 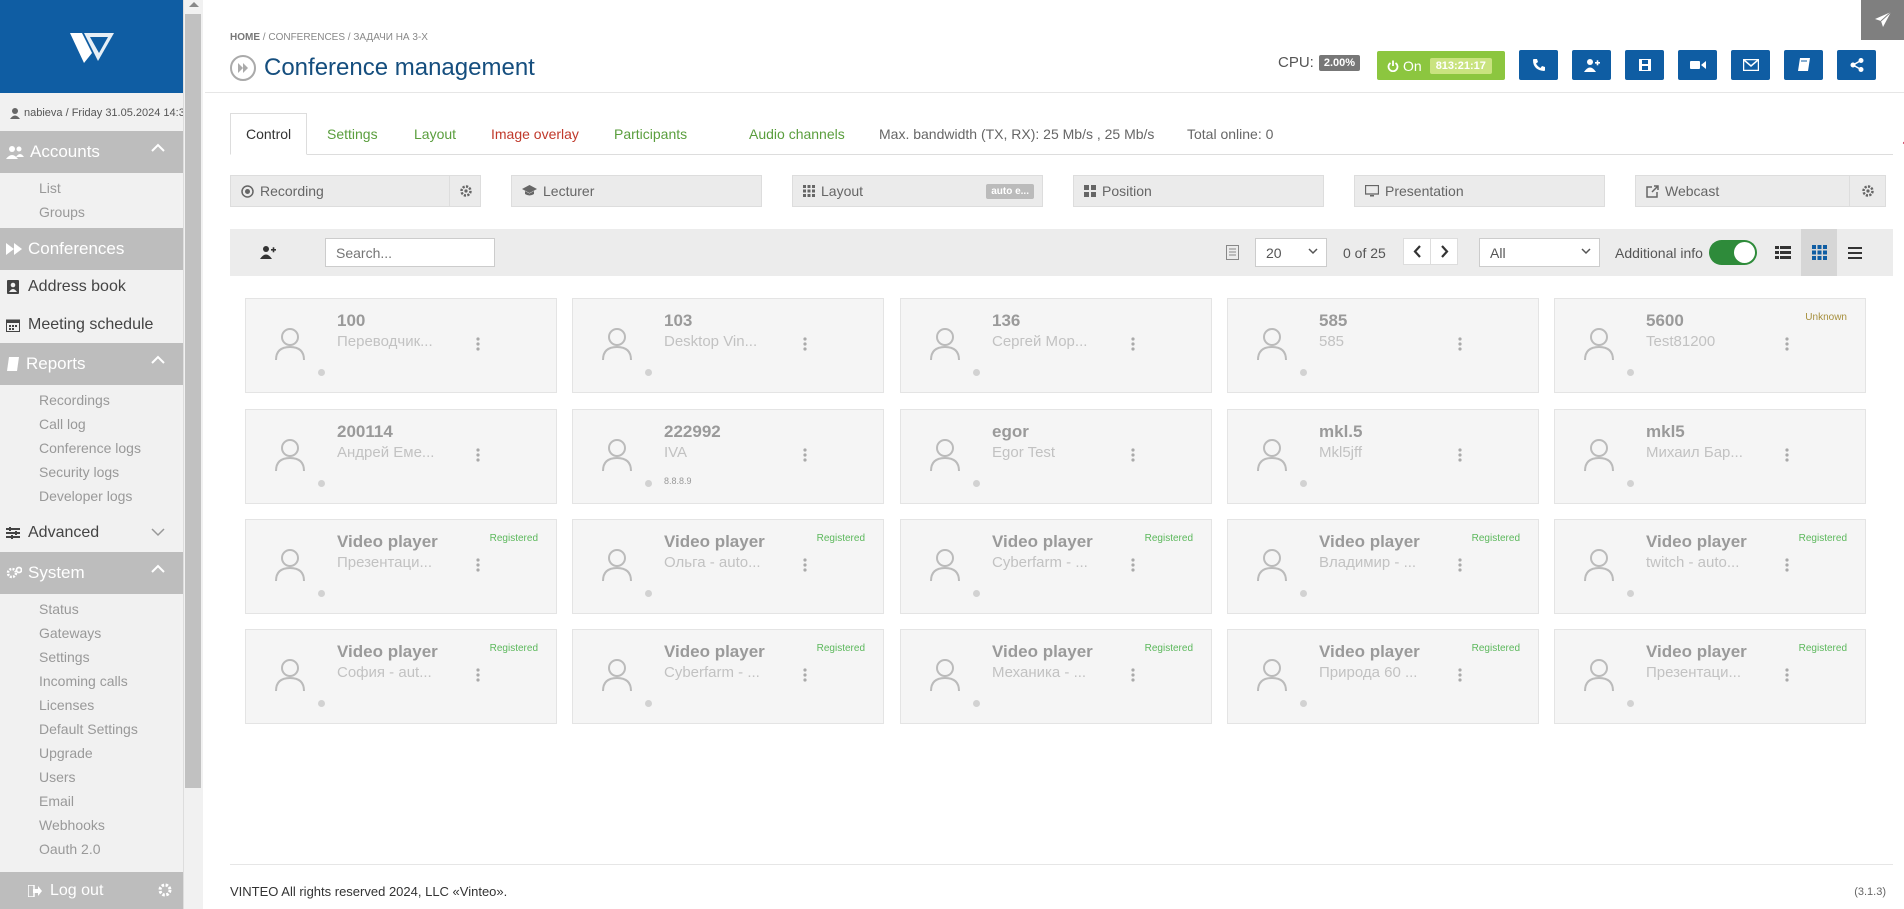 I want to click on recording-control: Recording, so click(x=355, y=191).